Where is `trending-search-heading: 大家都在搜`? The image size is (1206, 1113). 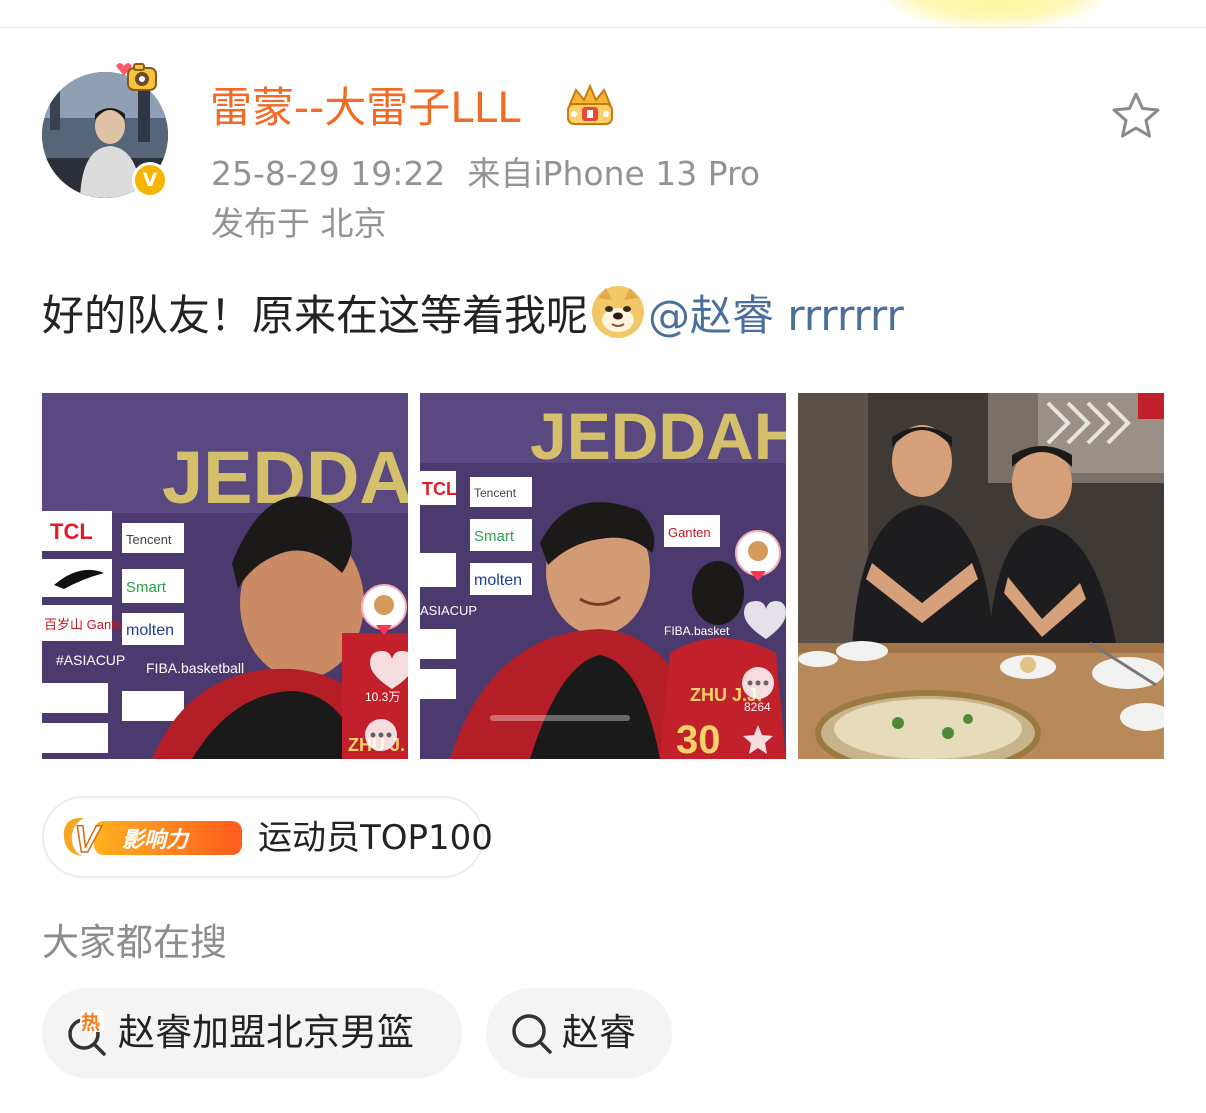 trending-search-heading: 大家都在搜 is located at coordinates (134, 942).